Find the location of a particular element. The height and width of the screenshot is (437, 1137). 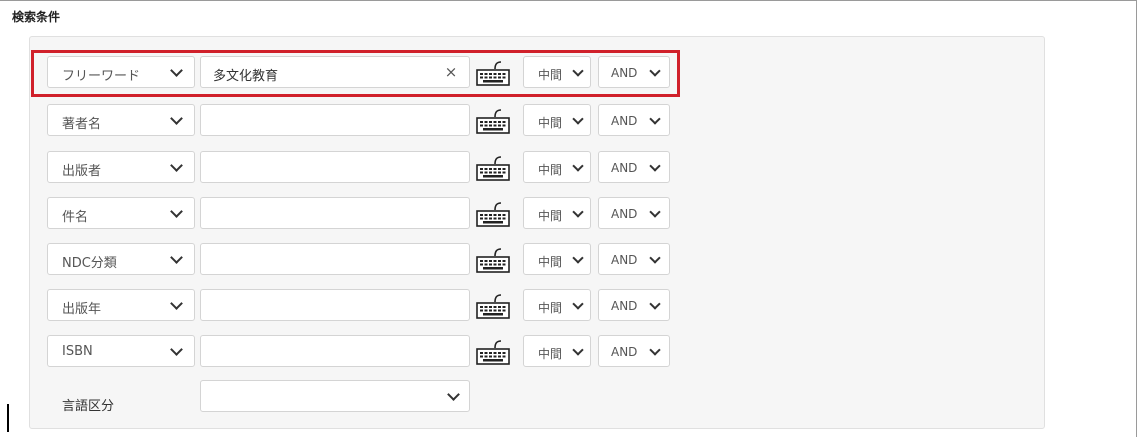

search-row: NDC分類 中間 AND is located at coordinates (359, 259).